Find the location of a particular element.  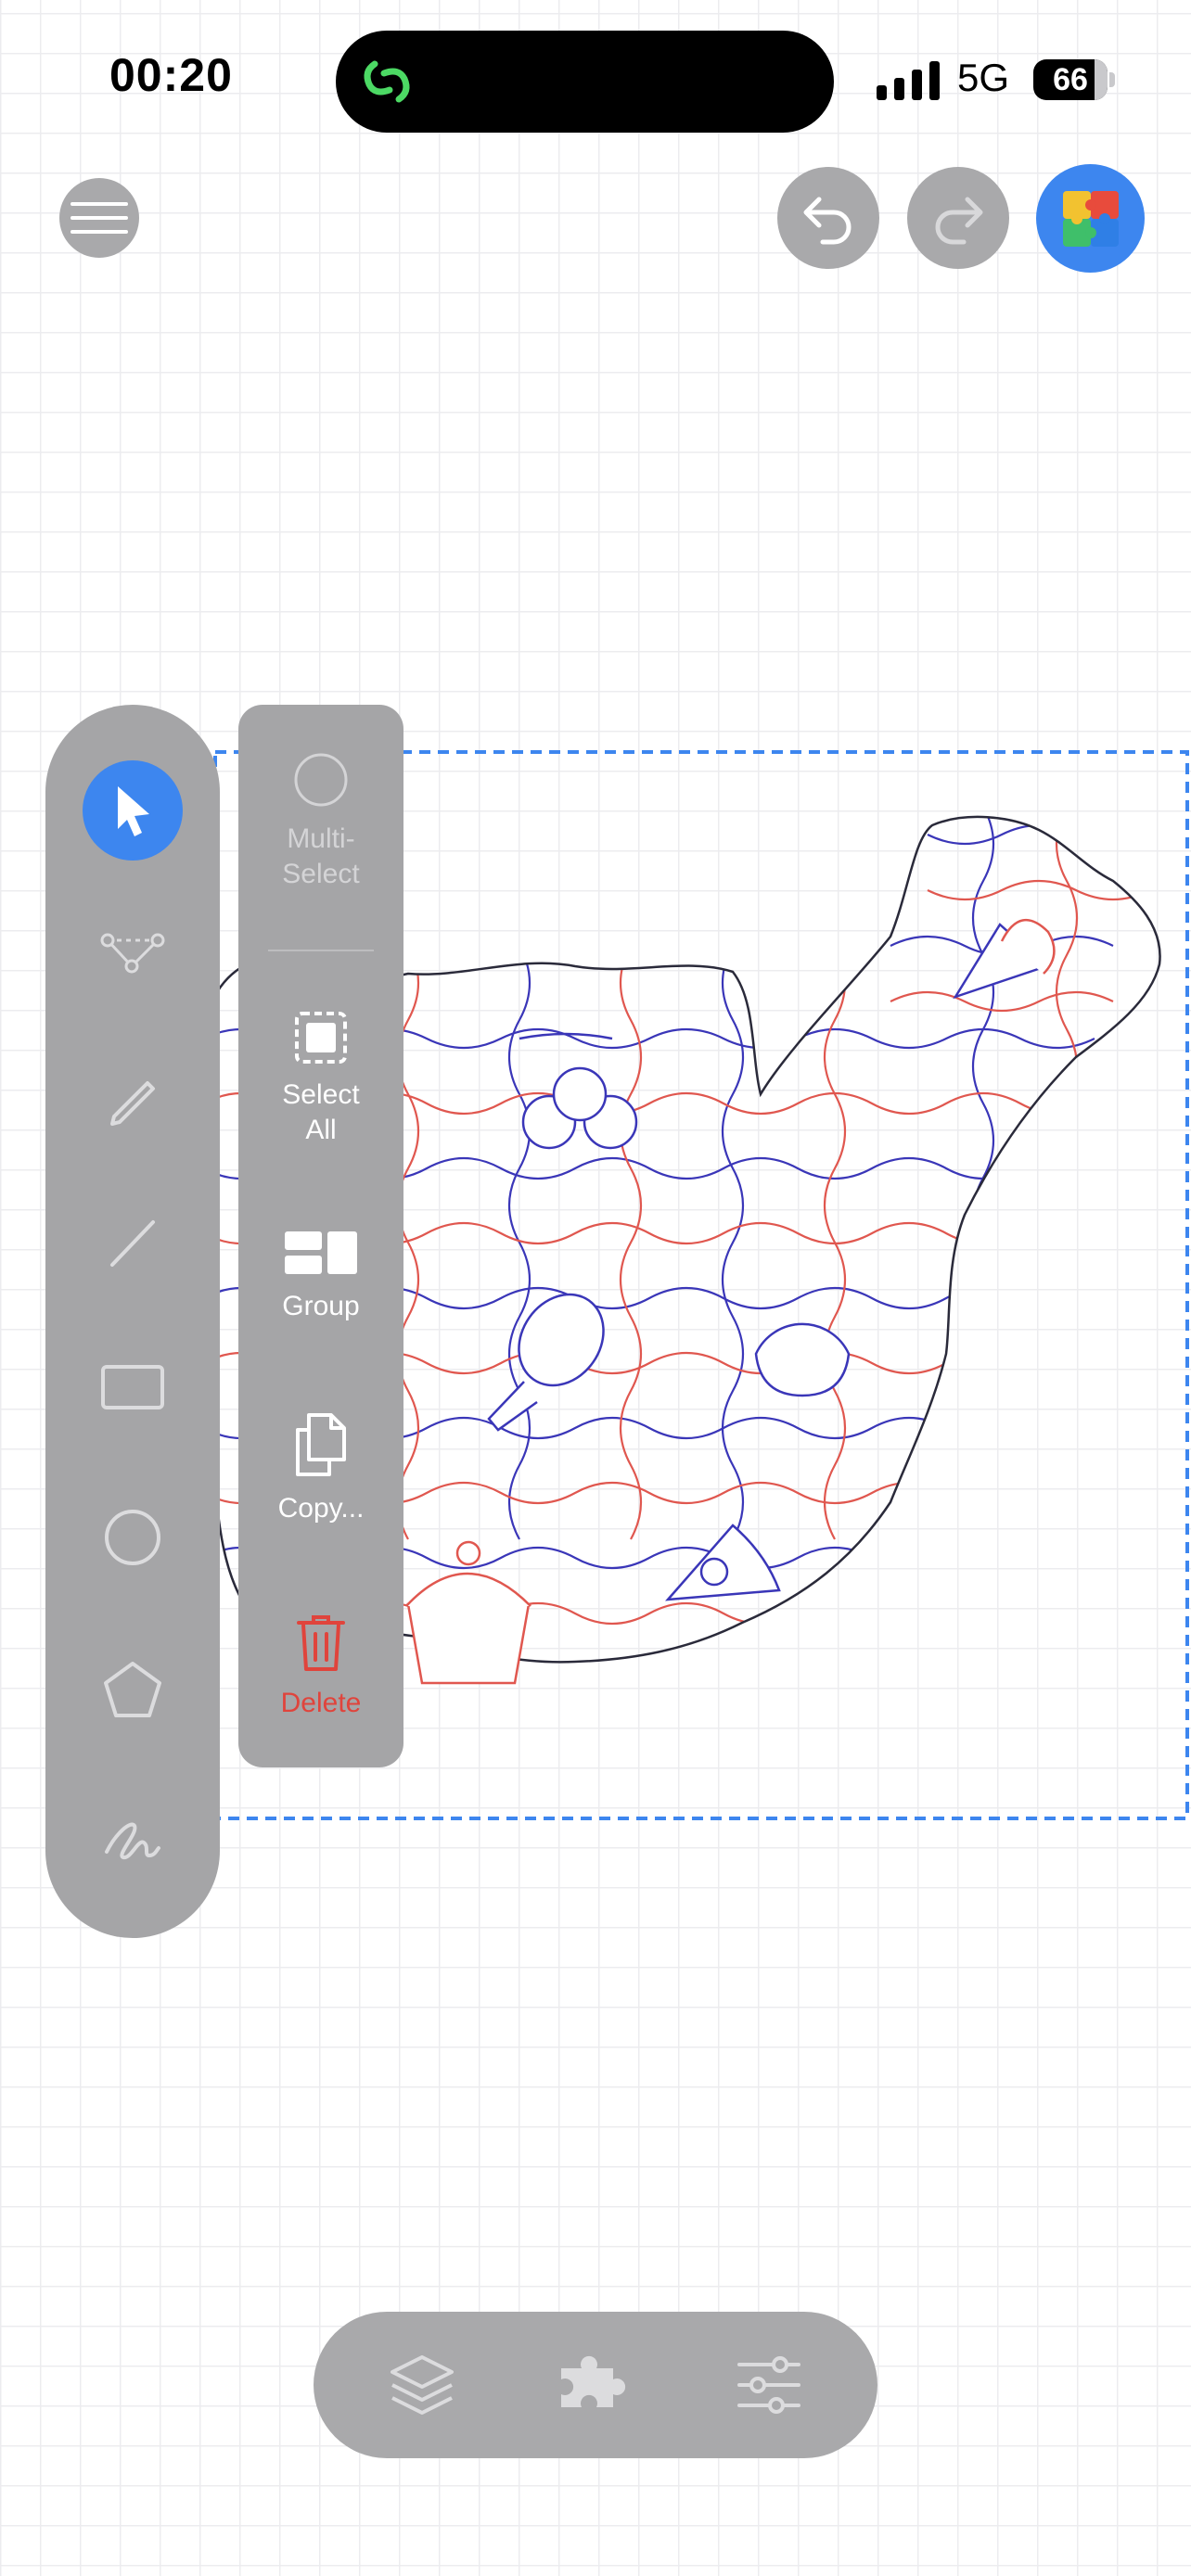

settings-button is located at coordinates (769, 2385).